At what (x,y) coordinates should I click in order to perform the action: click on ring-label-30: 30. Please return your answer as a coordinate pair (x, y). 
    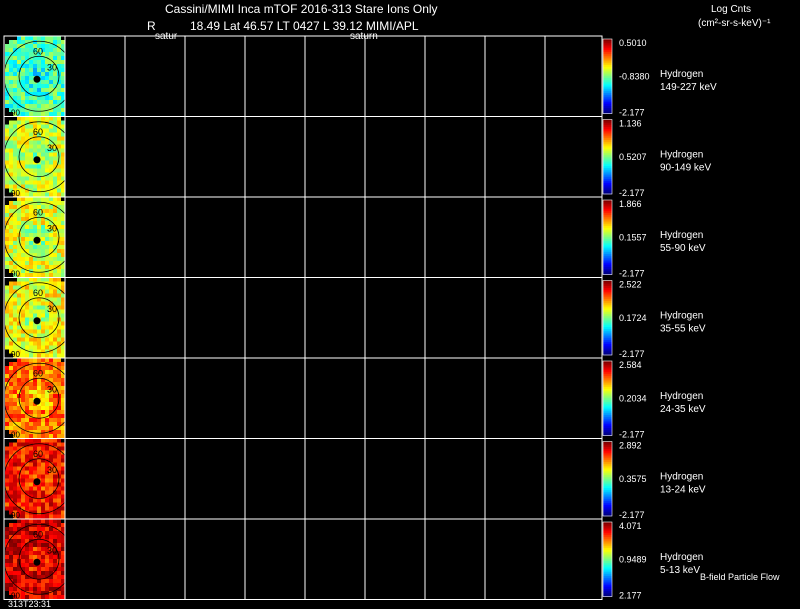
    Looking at the image, I should click on (52, 228).